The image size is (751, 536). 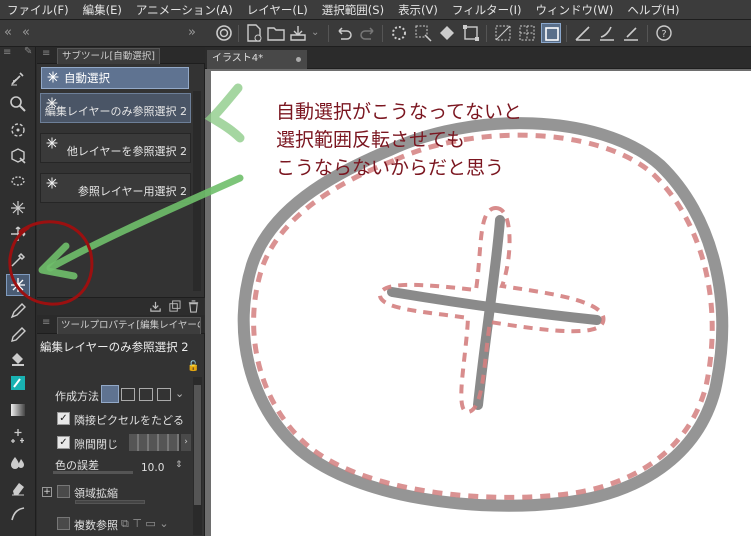 I want to click on tool-property-scrollbar, so click(x=197, y=456).